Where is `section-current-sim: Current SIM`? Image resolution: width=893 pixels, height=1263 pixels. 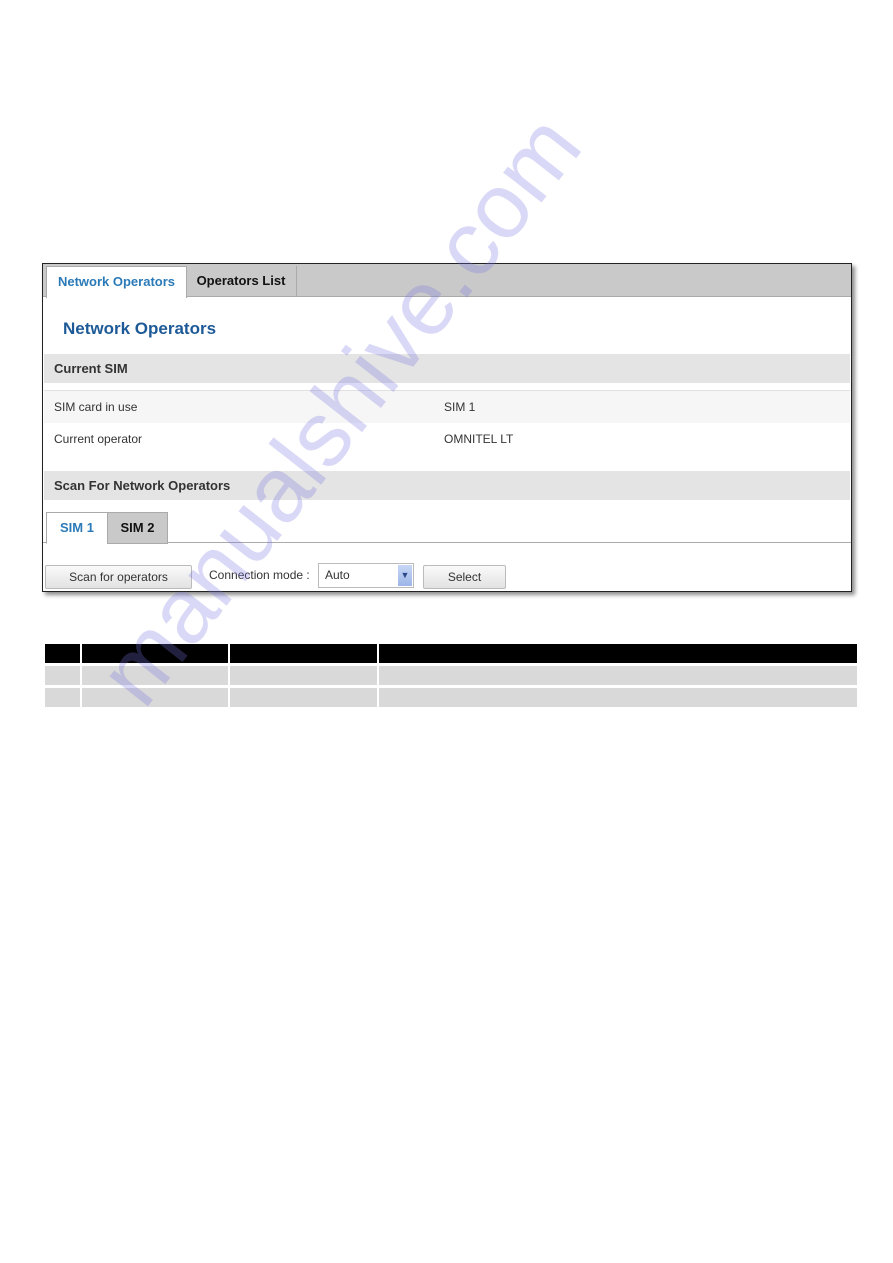
section-current-sim: Current SIM is located at coordinates (447, 368).